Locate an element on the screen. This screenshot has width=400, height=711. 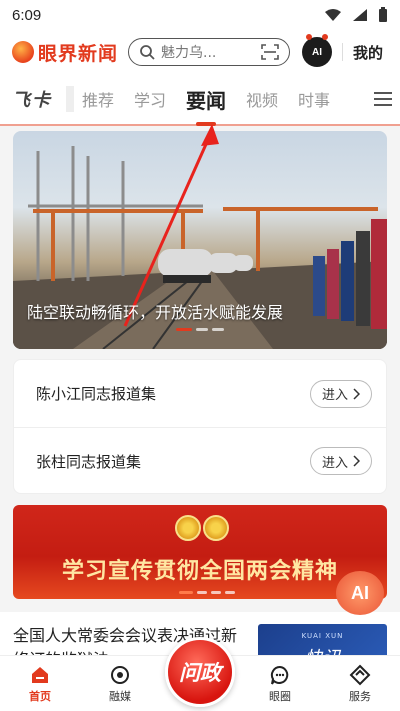
battery-icon is located at coordinates (383, 14).